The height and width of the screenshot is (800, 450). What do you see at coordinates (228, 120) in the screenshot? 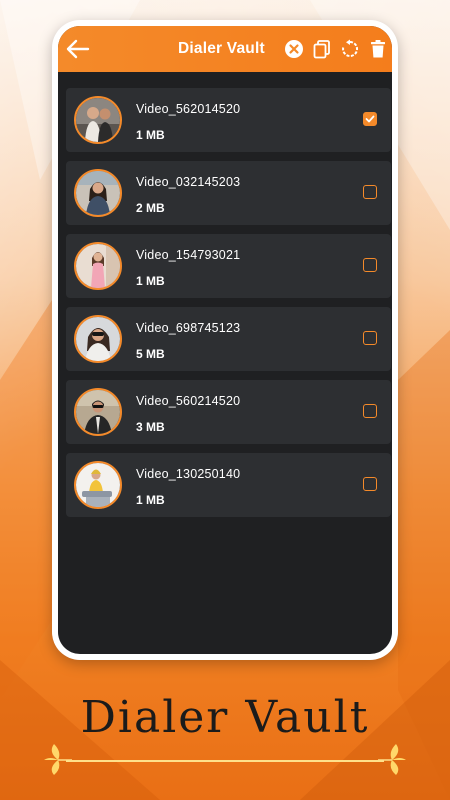
I see `list-item: Video_562014520 1 MB` at bounding box center [228, 120].